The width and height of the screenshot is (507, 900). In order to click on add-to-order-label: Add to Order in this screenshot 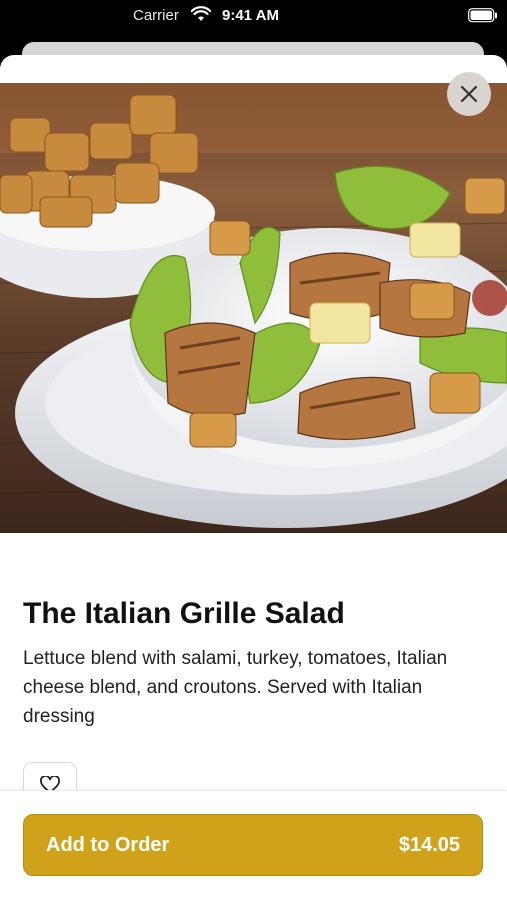, I will do `click(108, 845)`.